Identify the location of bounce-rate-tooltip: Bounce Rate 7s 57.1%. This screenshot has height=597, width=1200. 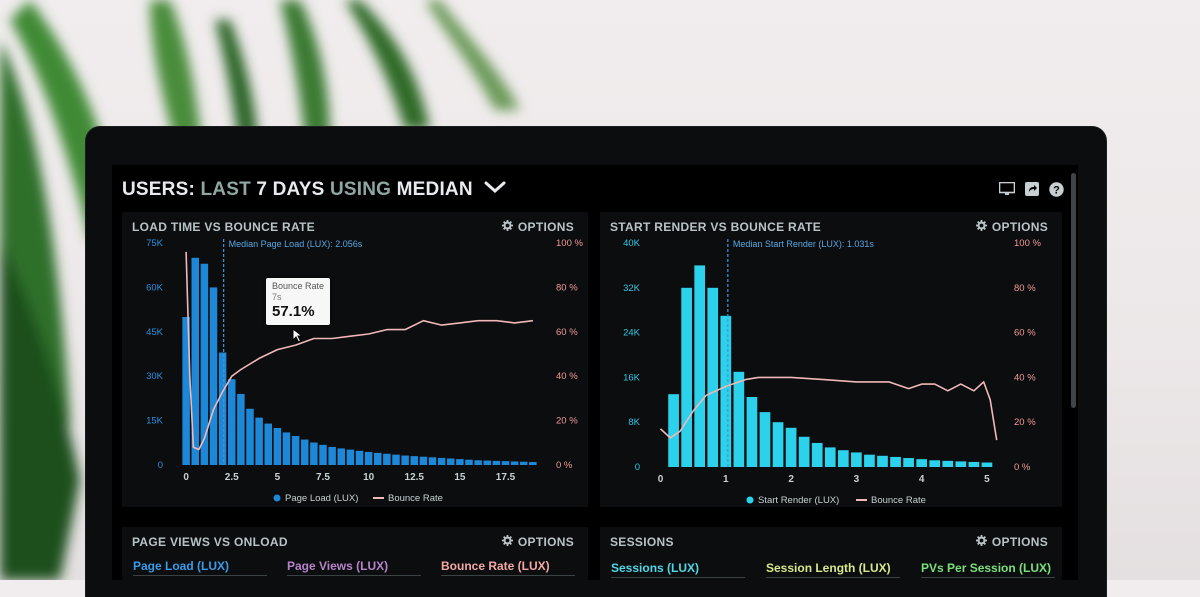
(298, 301).